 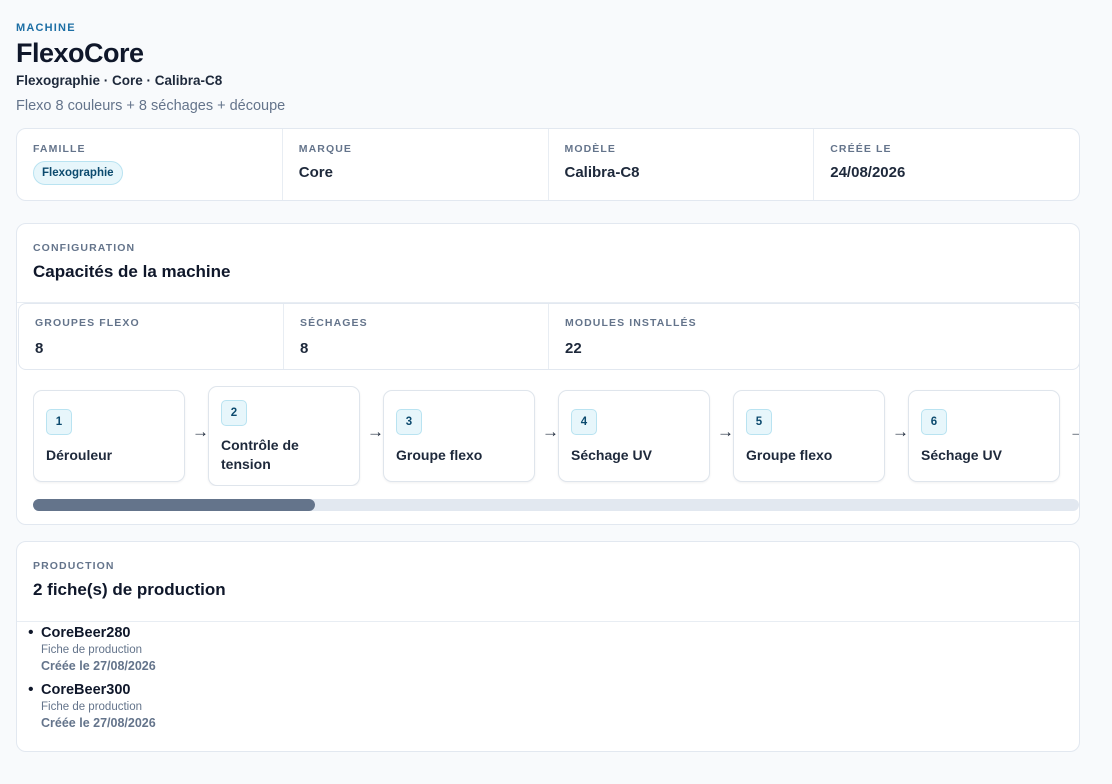 What do you see at coordinates (682, 164) in the screenshot?
I see `model-cell: MODÈLE Calibra-C8` at bounding box center [682, 164].